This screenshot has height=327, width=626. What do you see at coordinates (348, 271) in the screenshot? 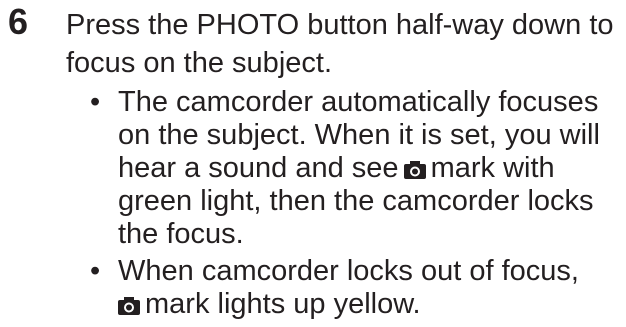
I see `bullet-text-before: When camcorder locks out of focus,` at bounding box center [348, 271].